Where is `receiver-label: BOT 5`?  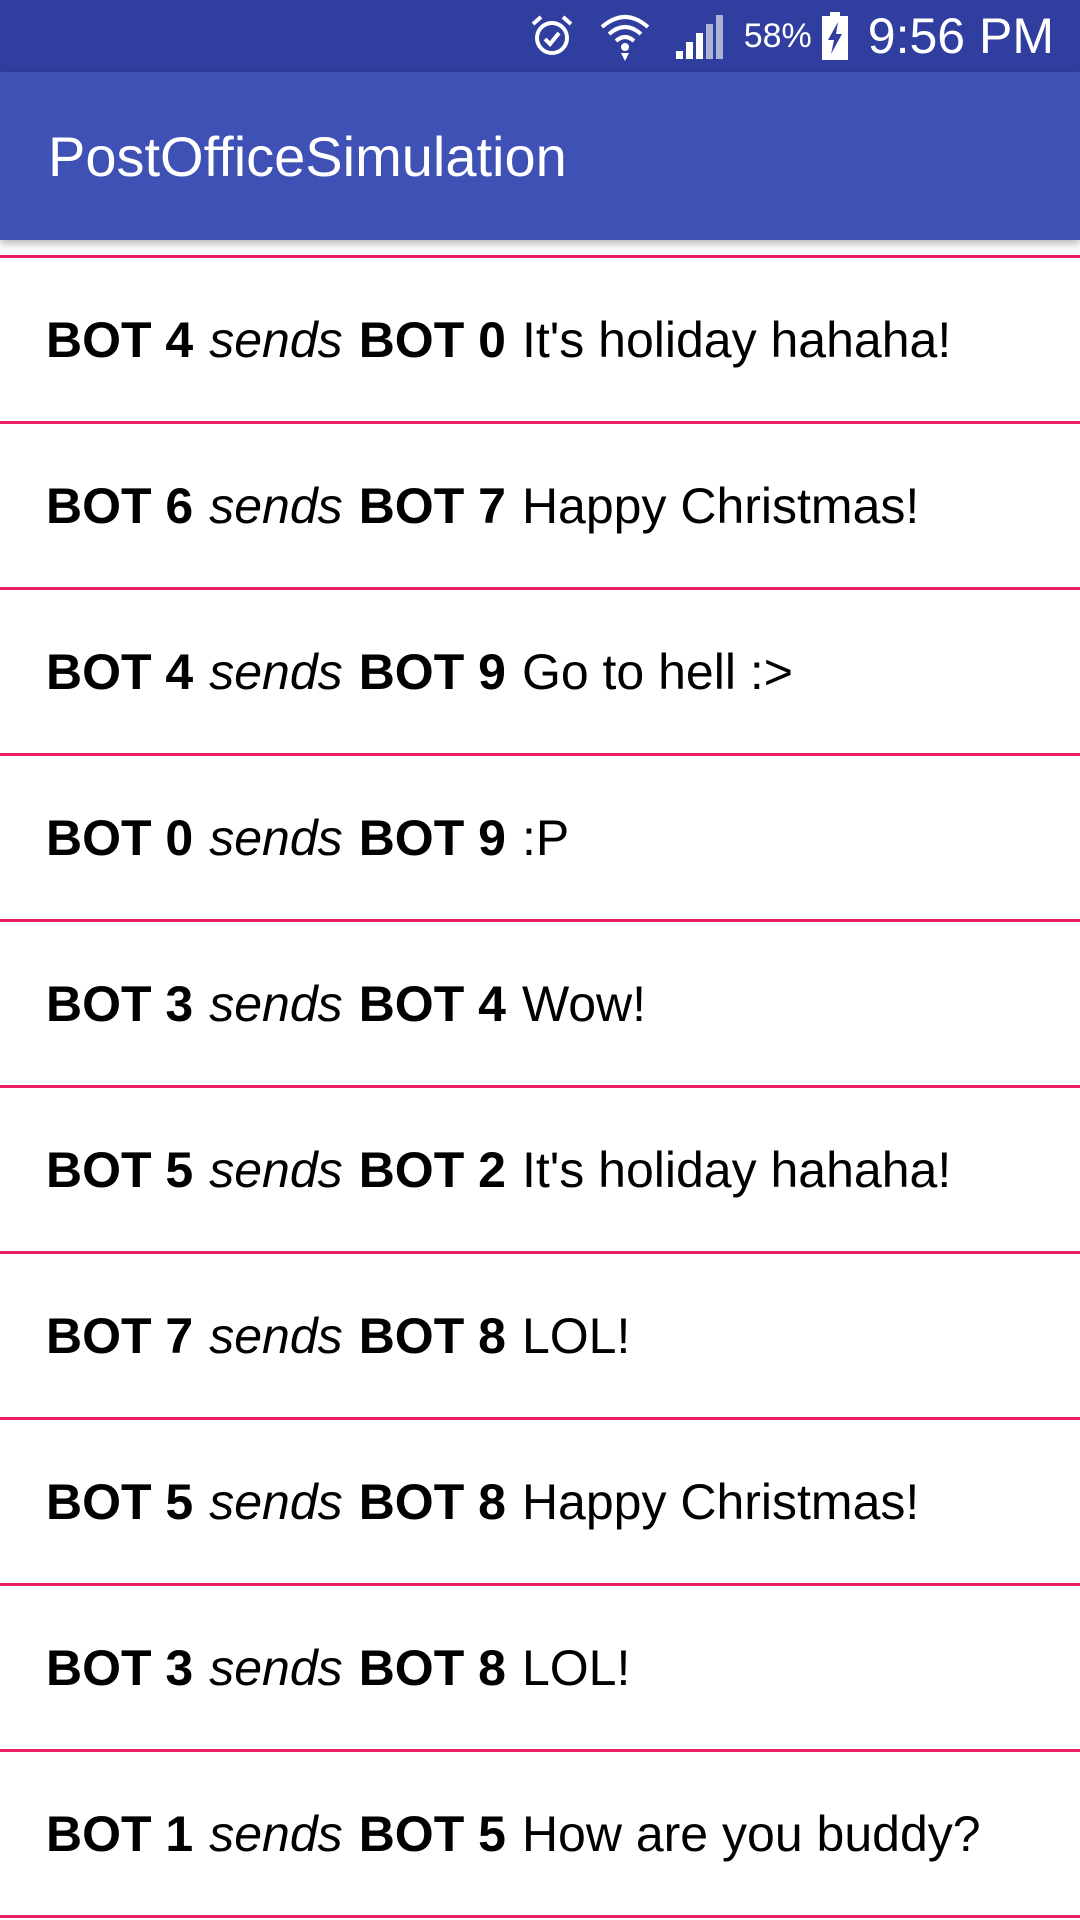
receiver-label: BOT 5 is located at coordinates (432, 1833).